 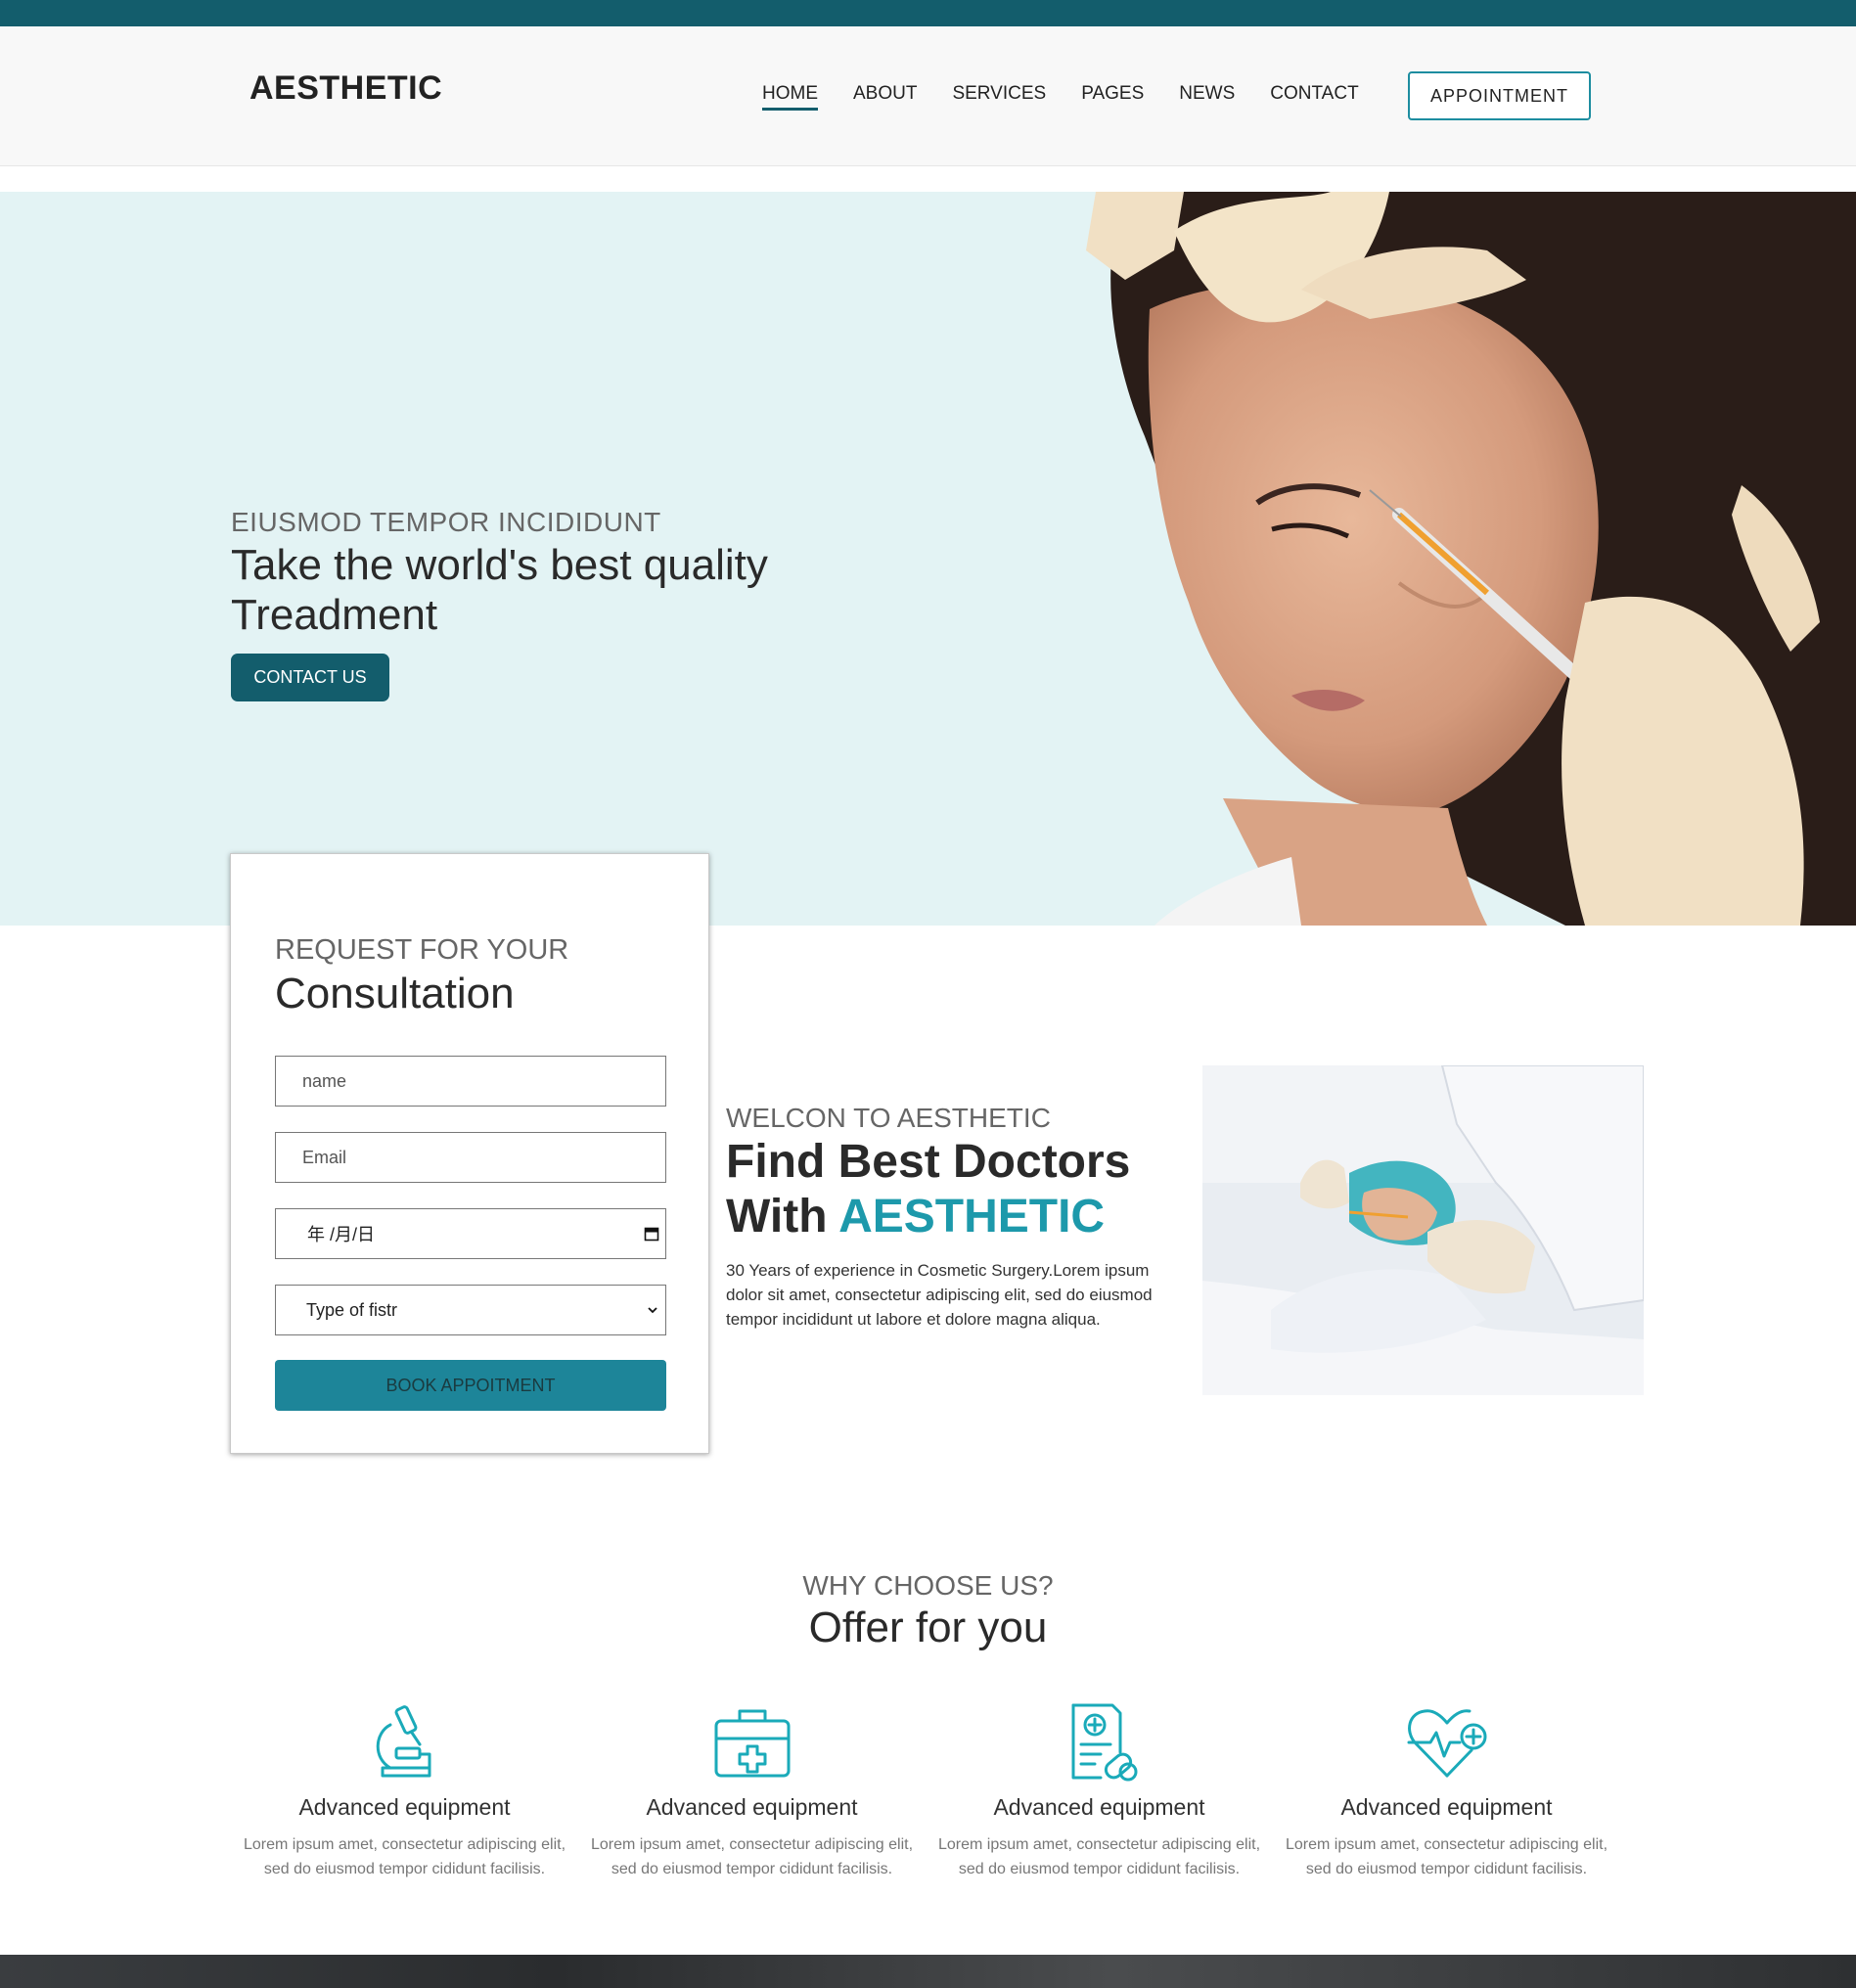 What do you see at coordinates (395, 994) in the screenshot?
I see `consultation-title: Consultation` at bounding box center [395, 994].